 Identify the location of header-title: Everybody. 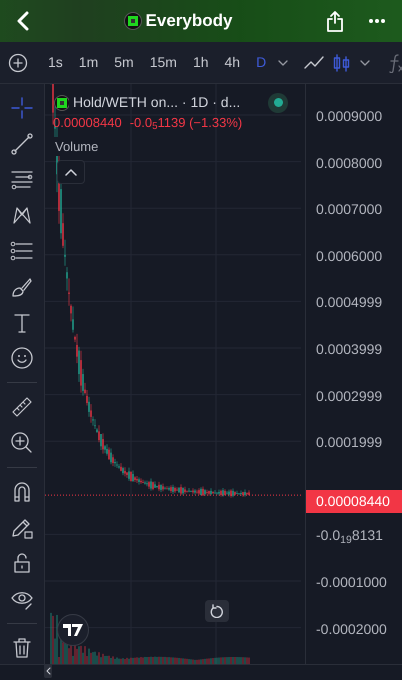
(189, 21).